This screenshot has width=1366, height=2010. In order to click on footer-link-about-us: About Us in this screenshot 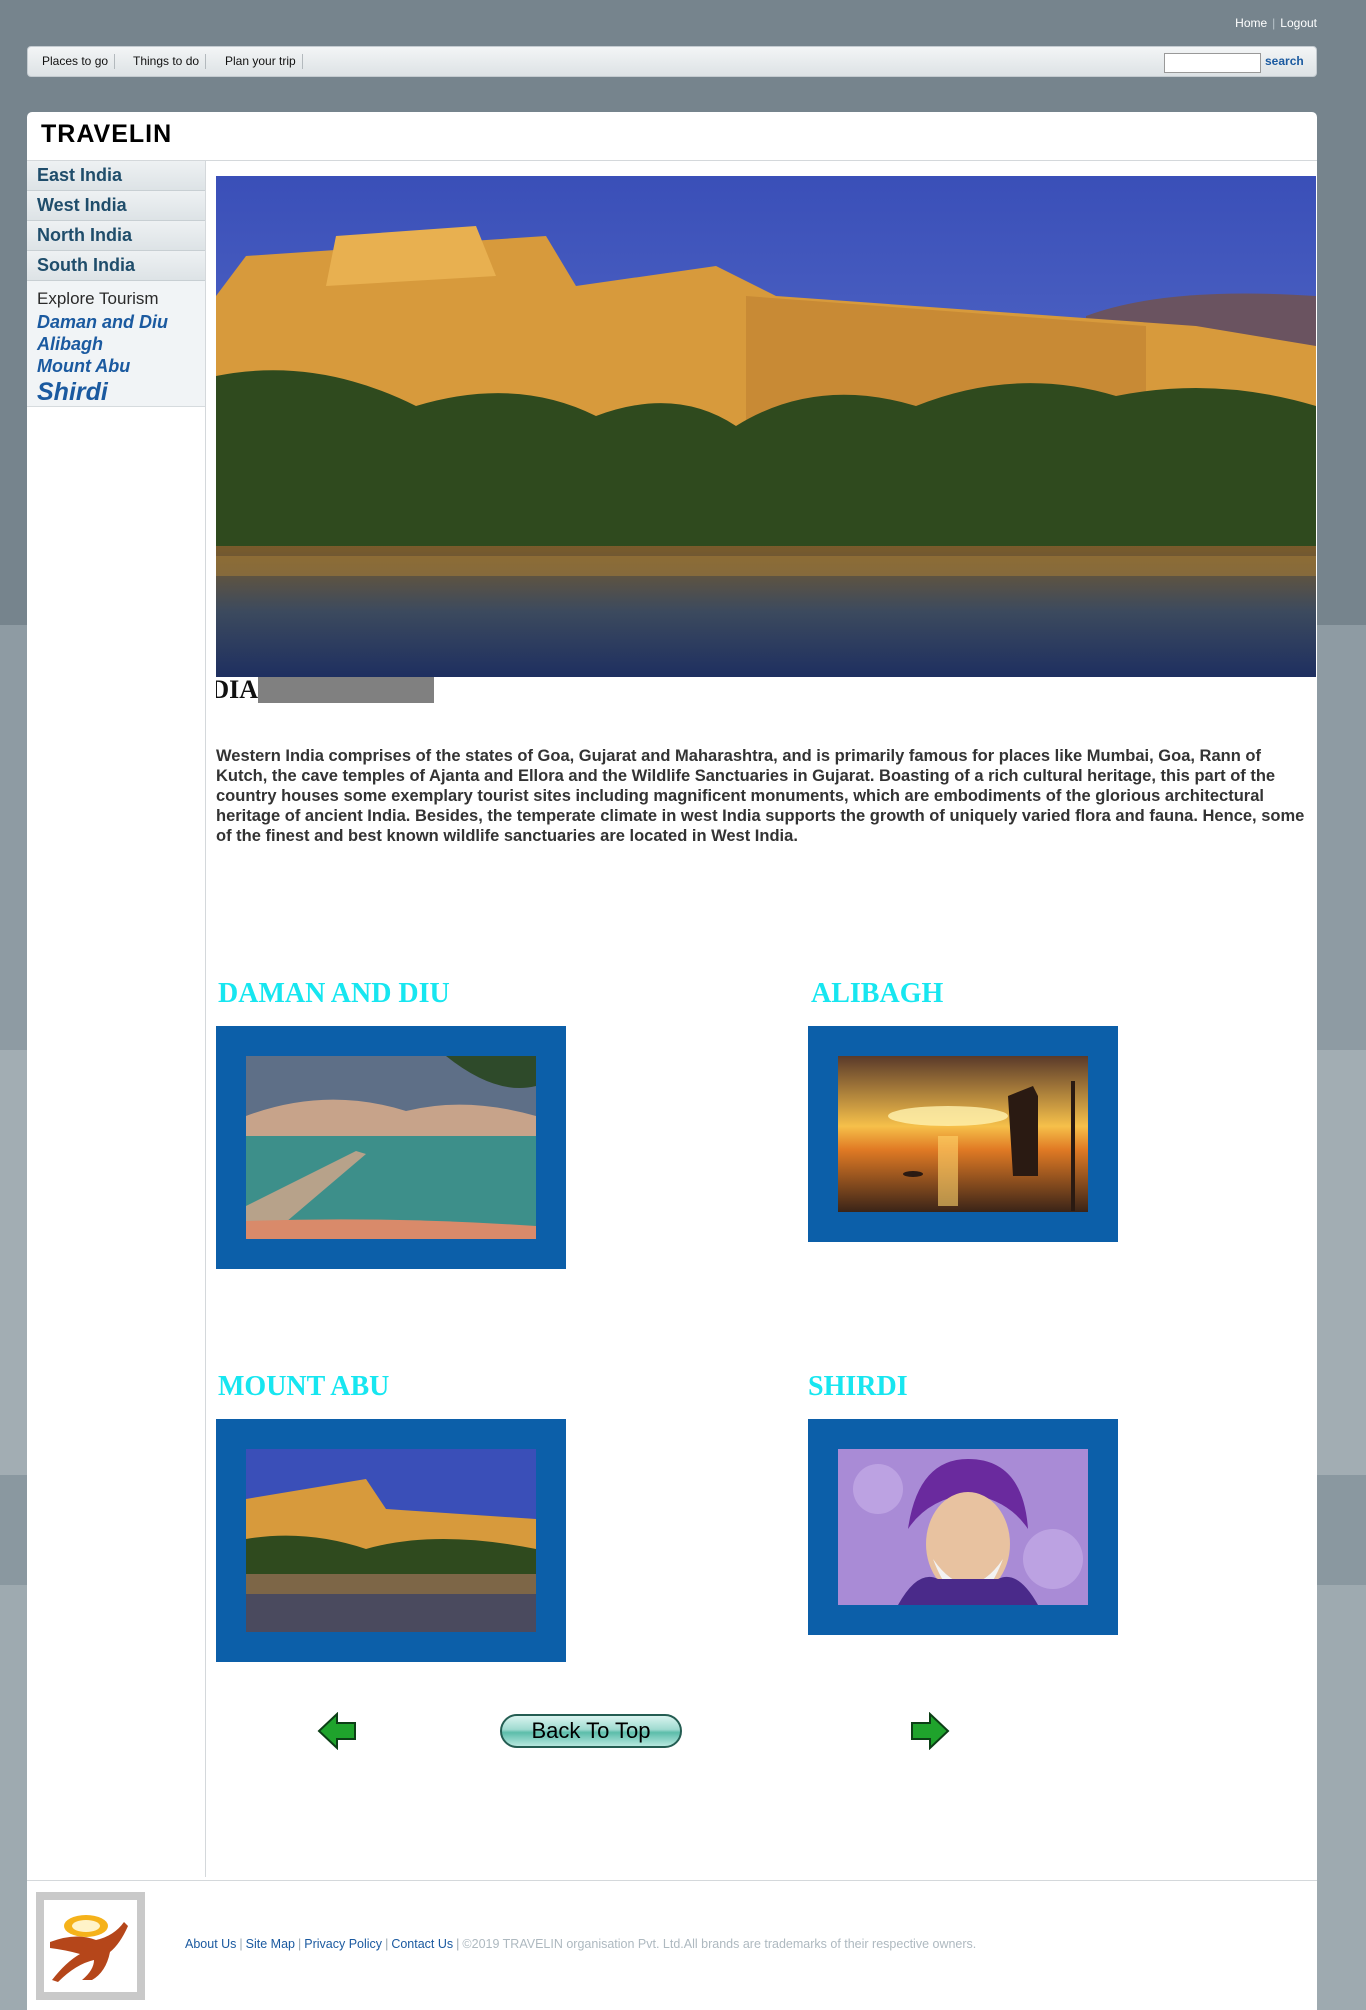, I will do `click(210, 1944)`.